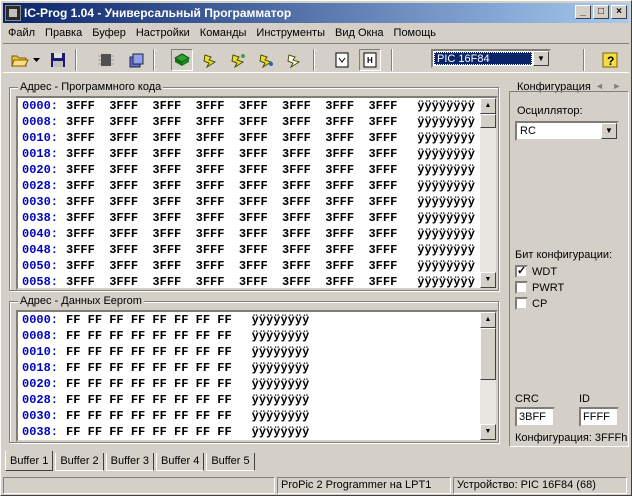  I want to click on blank-check-icon, so click(294, 60).